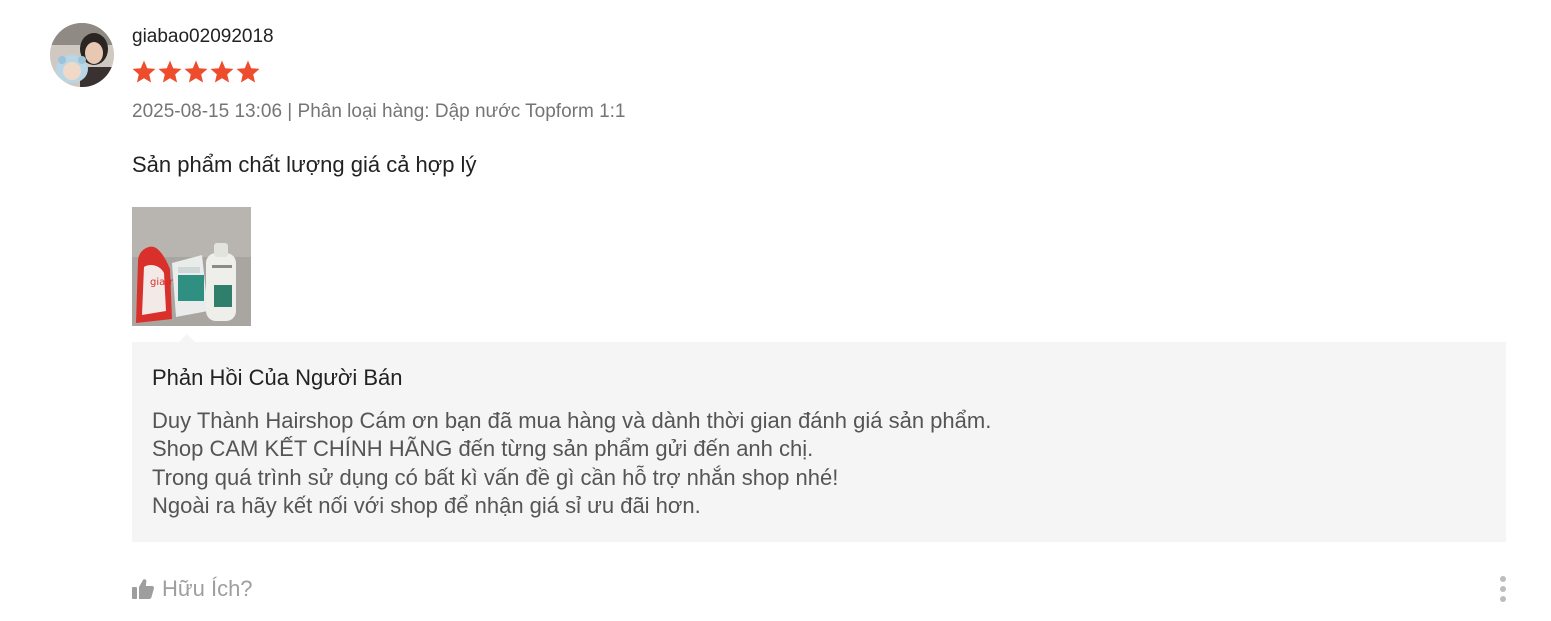  Describe the element at coordinates (530, 111) in the screenshot. I see `review-variation: Dập nước Topform 1:1` at that location.